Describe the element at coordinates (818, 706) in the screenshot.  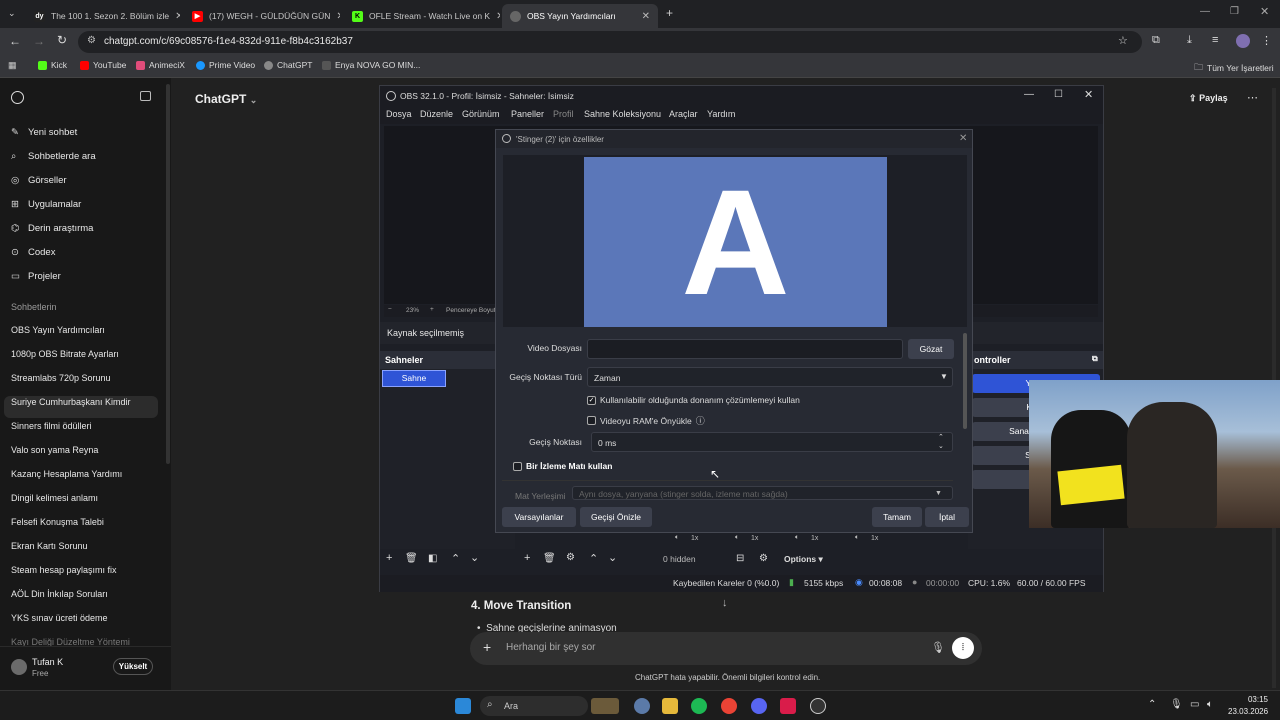
I see `obs-icon` at that location.